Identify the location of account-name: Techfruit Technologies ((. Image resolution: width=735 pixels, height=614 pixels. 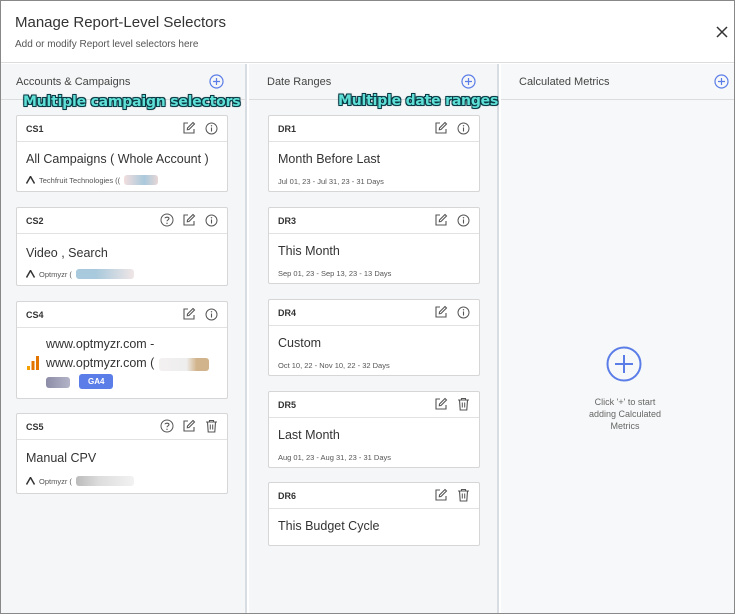
(80, 180).